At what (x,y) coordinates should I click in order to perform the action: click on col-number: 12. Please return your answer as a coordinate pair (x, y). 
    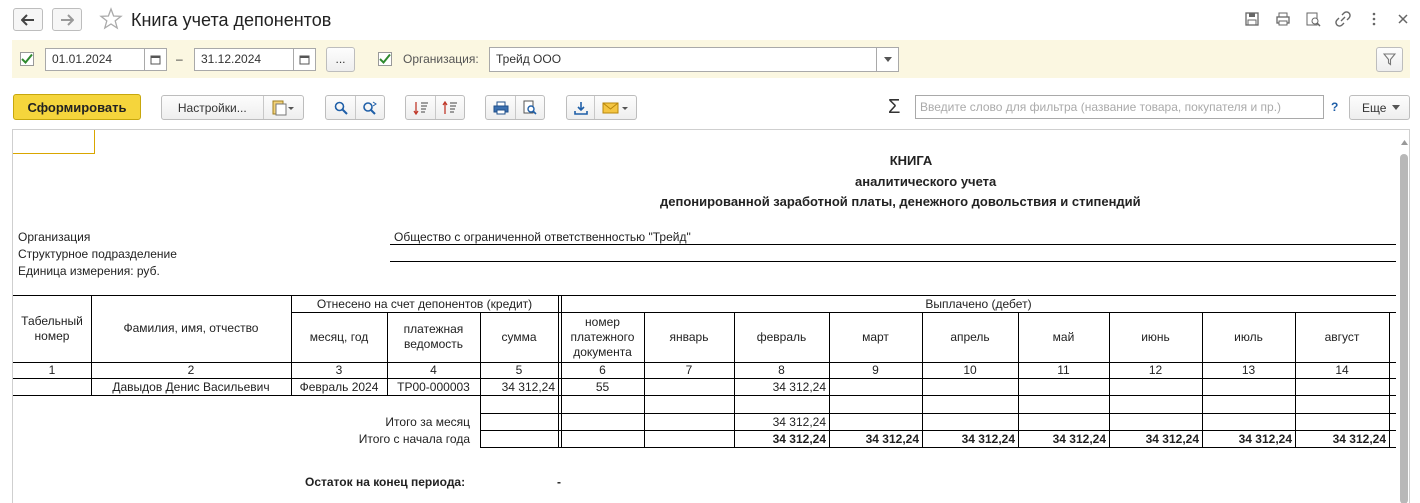
    Looking at the image, I should click on (1155, 370).